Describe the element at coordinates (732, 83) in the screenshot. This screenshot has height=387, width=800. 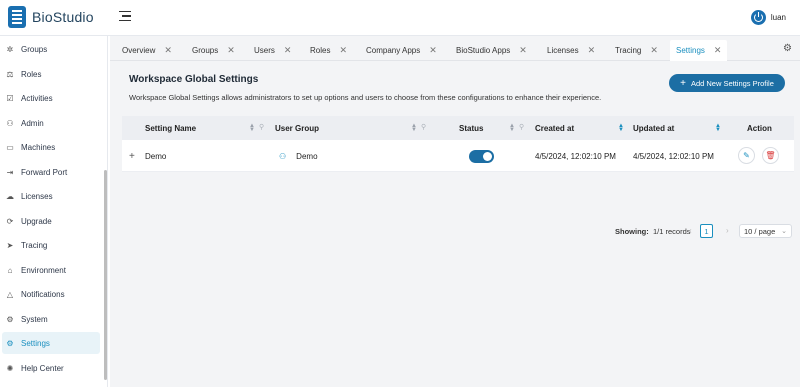
I see `add-settings-profile-label: Add New Settings Profile` at that location.